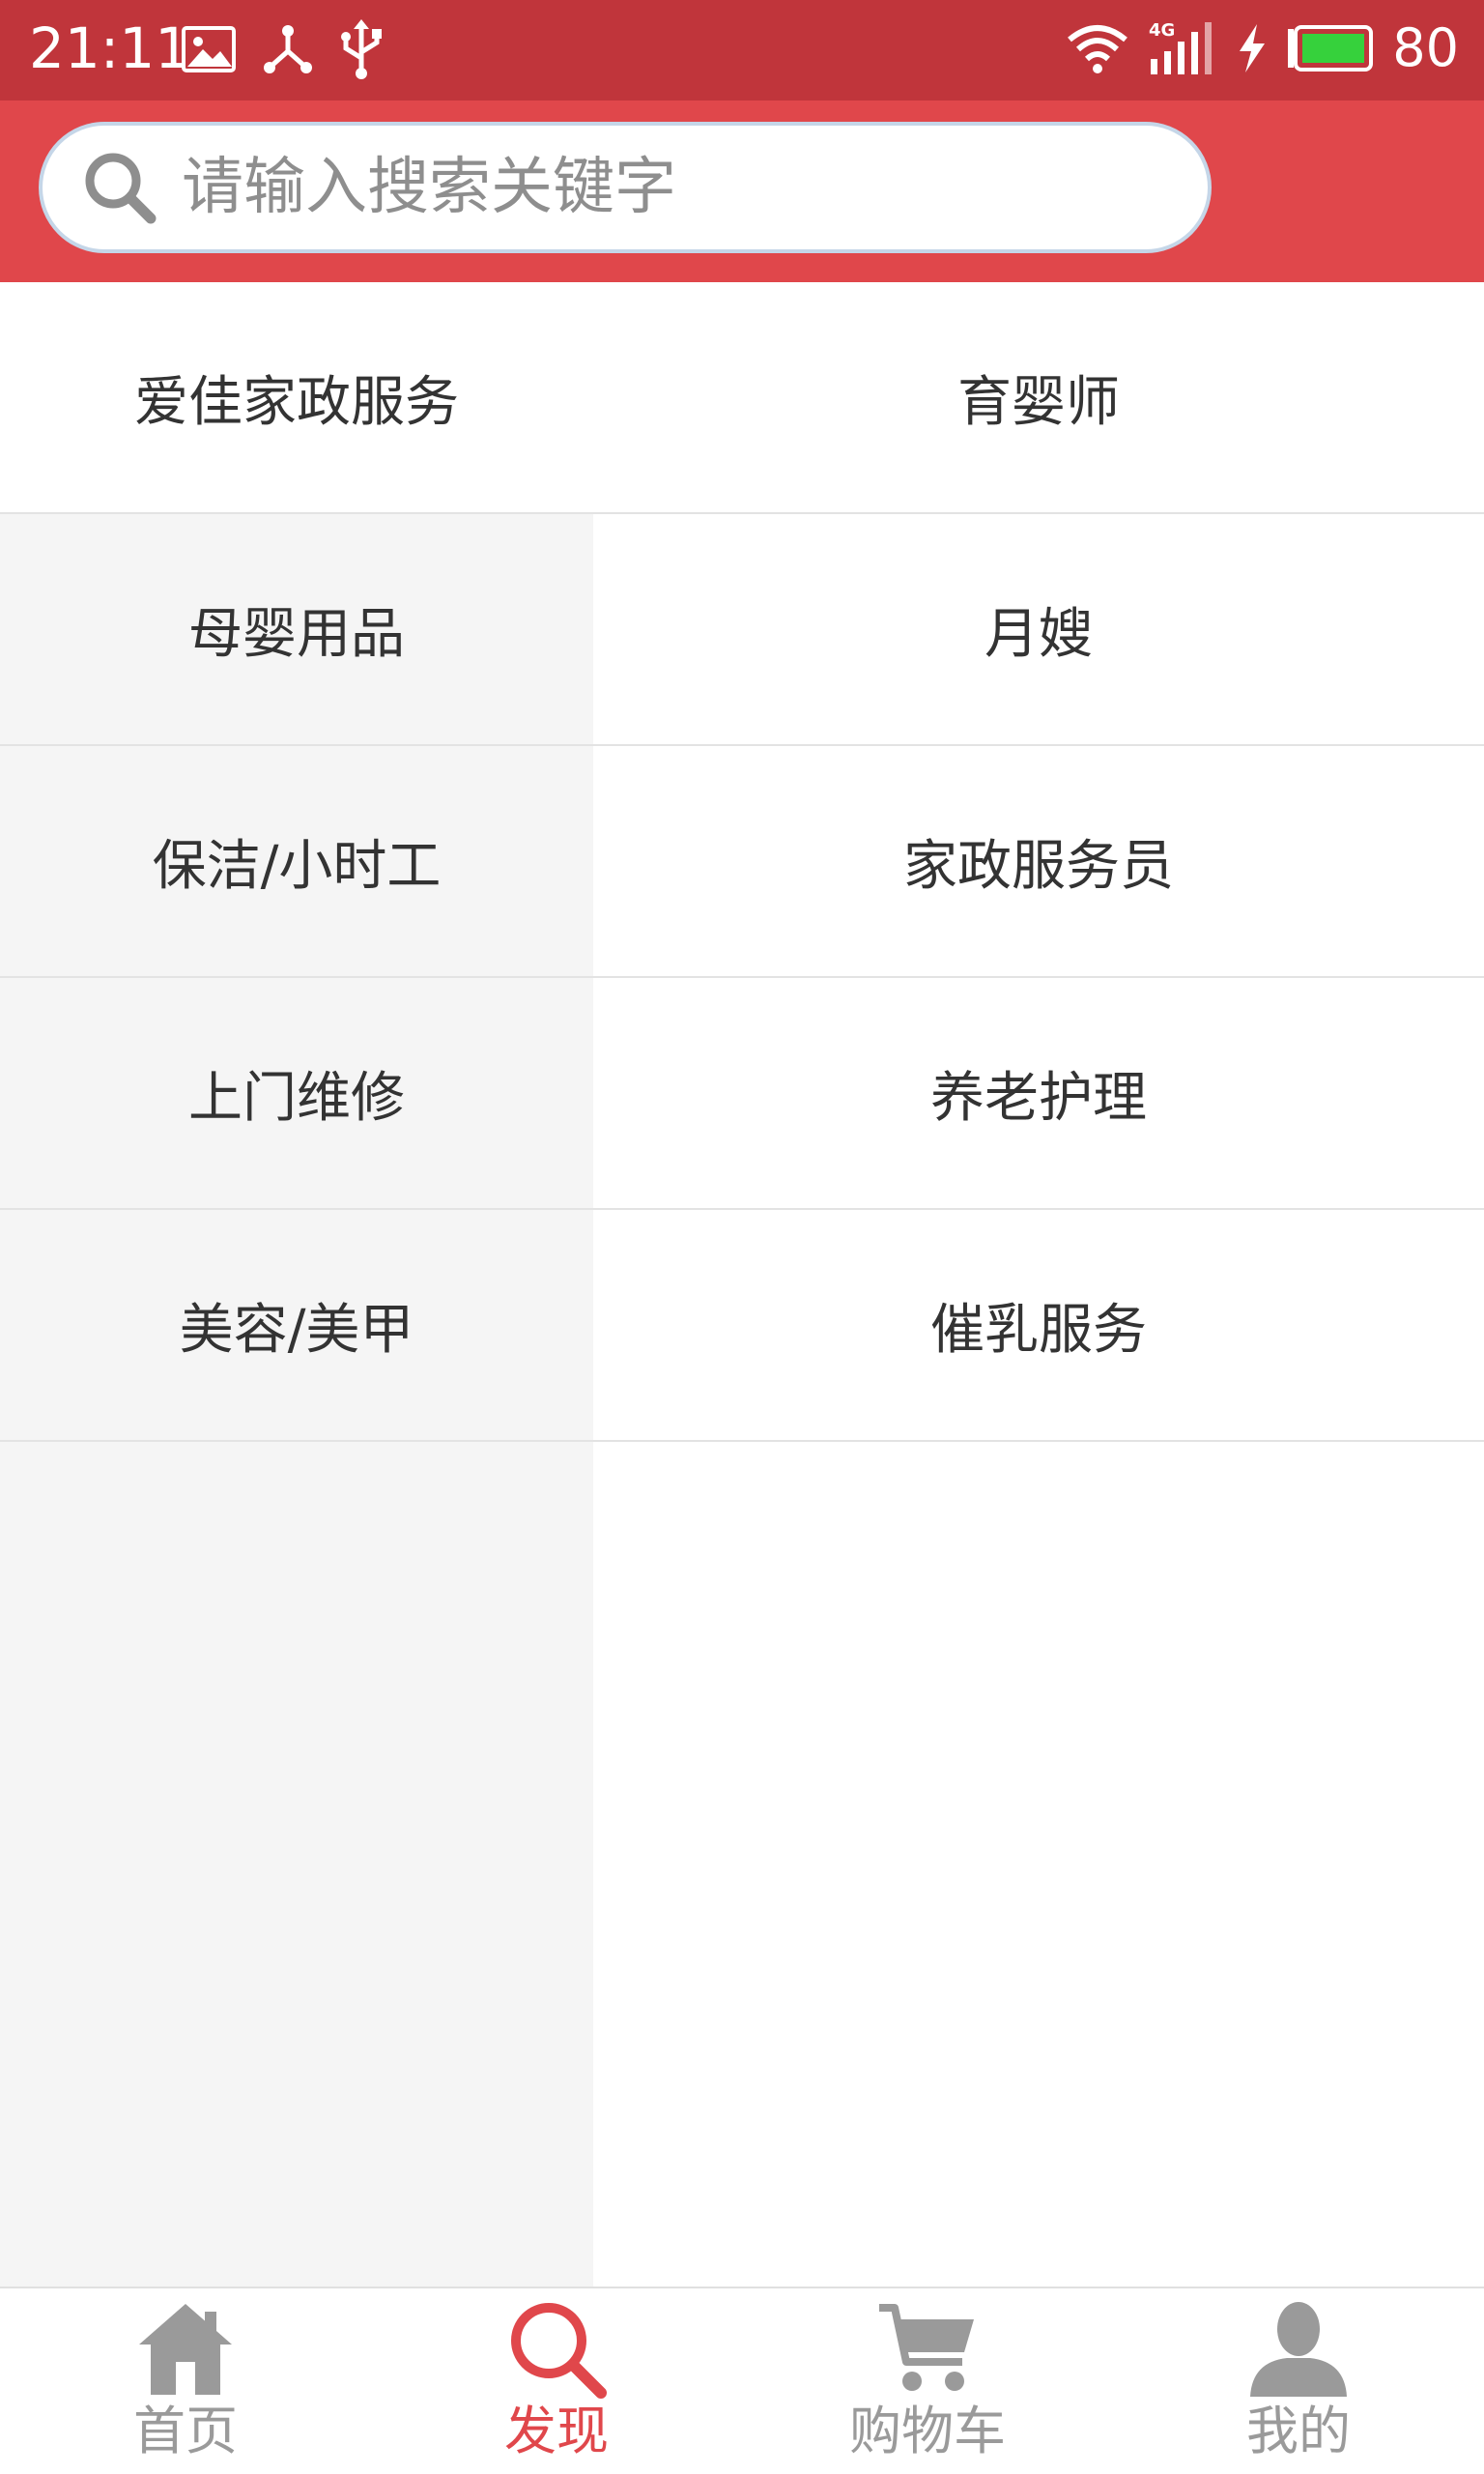  What do you see at coordinates (1039, 861) in the screenshot?
I see `category-item: 家政服务员` at bounding box center [1039, 861].